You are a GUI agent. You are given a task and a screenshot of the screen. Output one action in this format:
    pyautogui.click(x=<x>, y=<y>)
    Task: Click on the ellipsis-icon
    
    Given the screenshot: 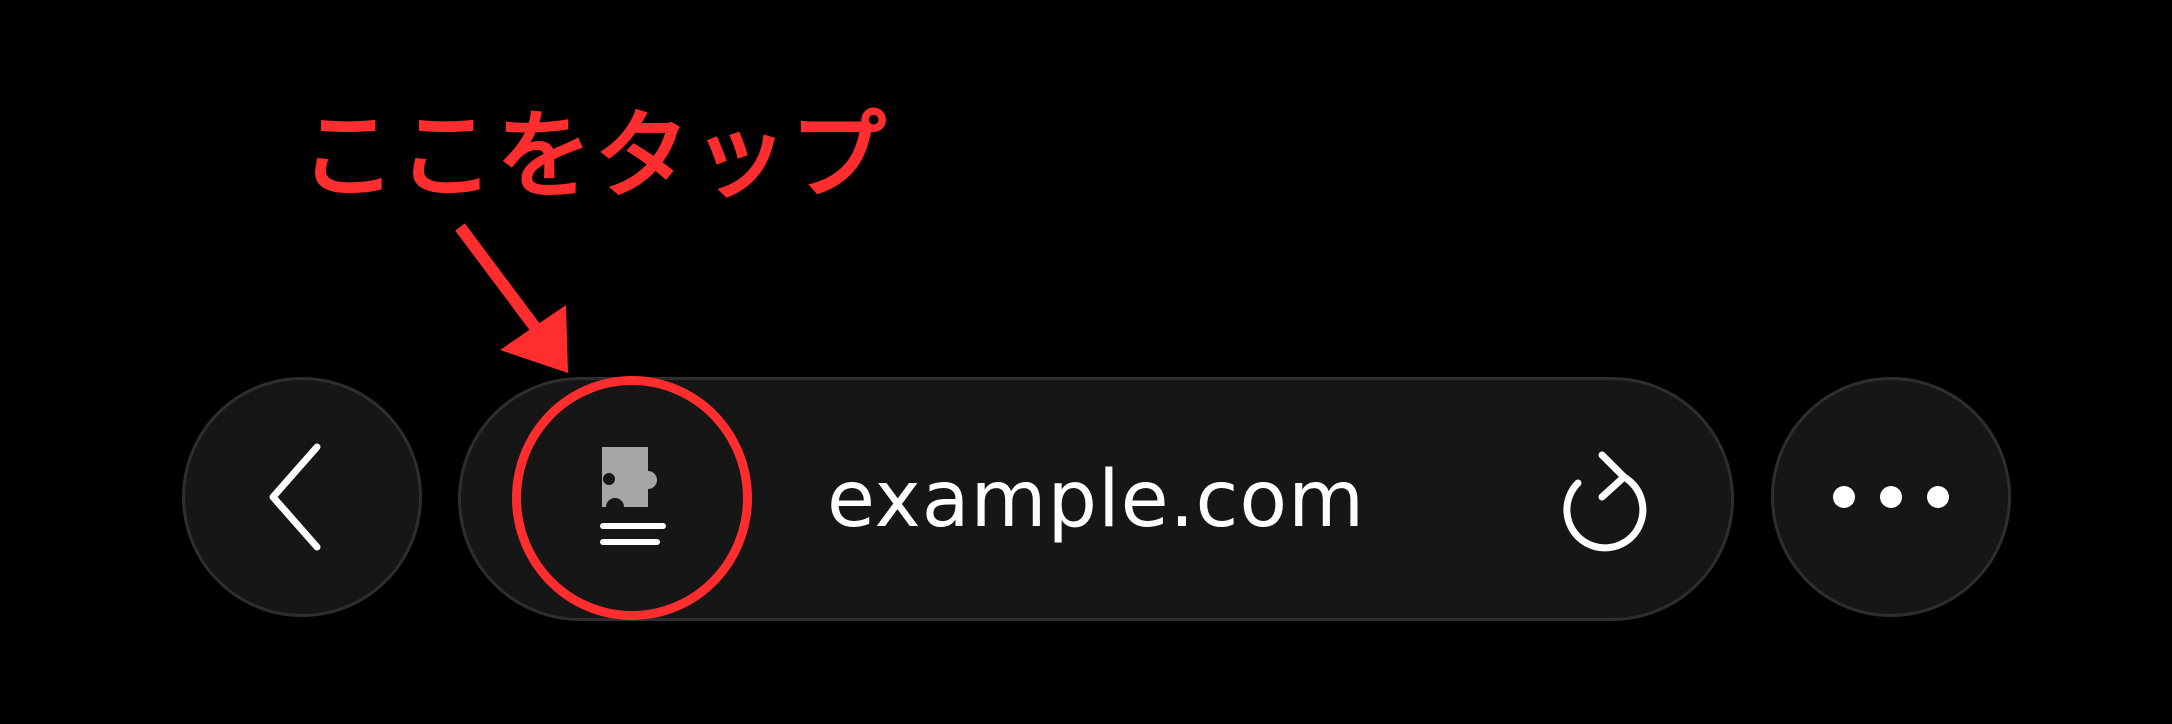 What is the action you would take?
    pyautogui.click(x=1891, y=497)
    